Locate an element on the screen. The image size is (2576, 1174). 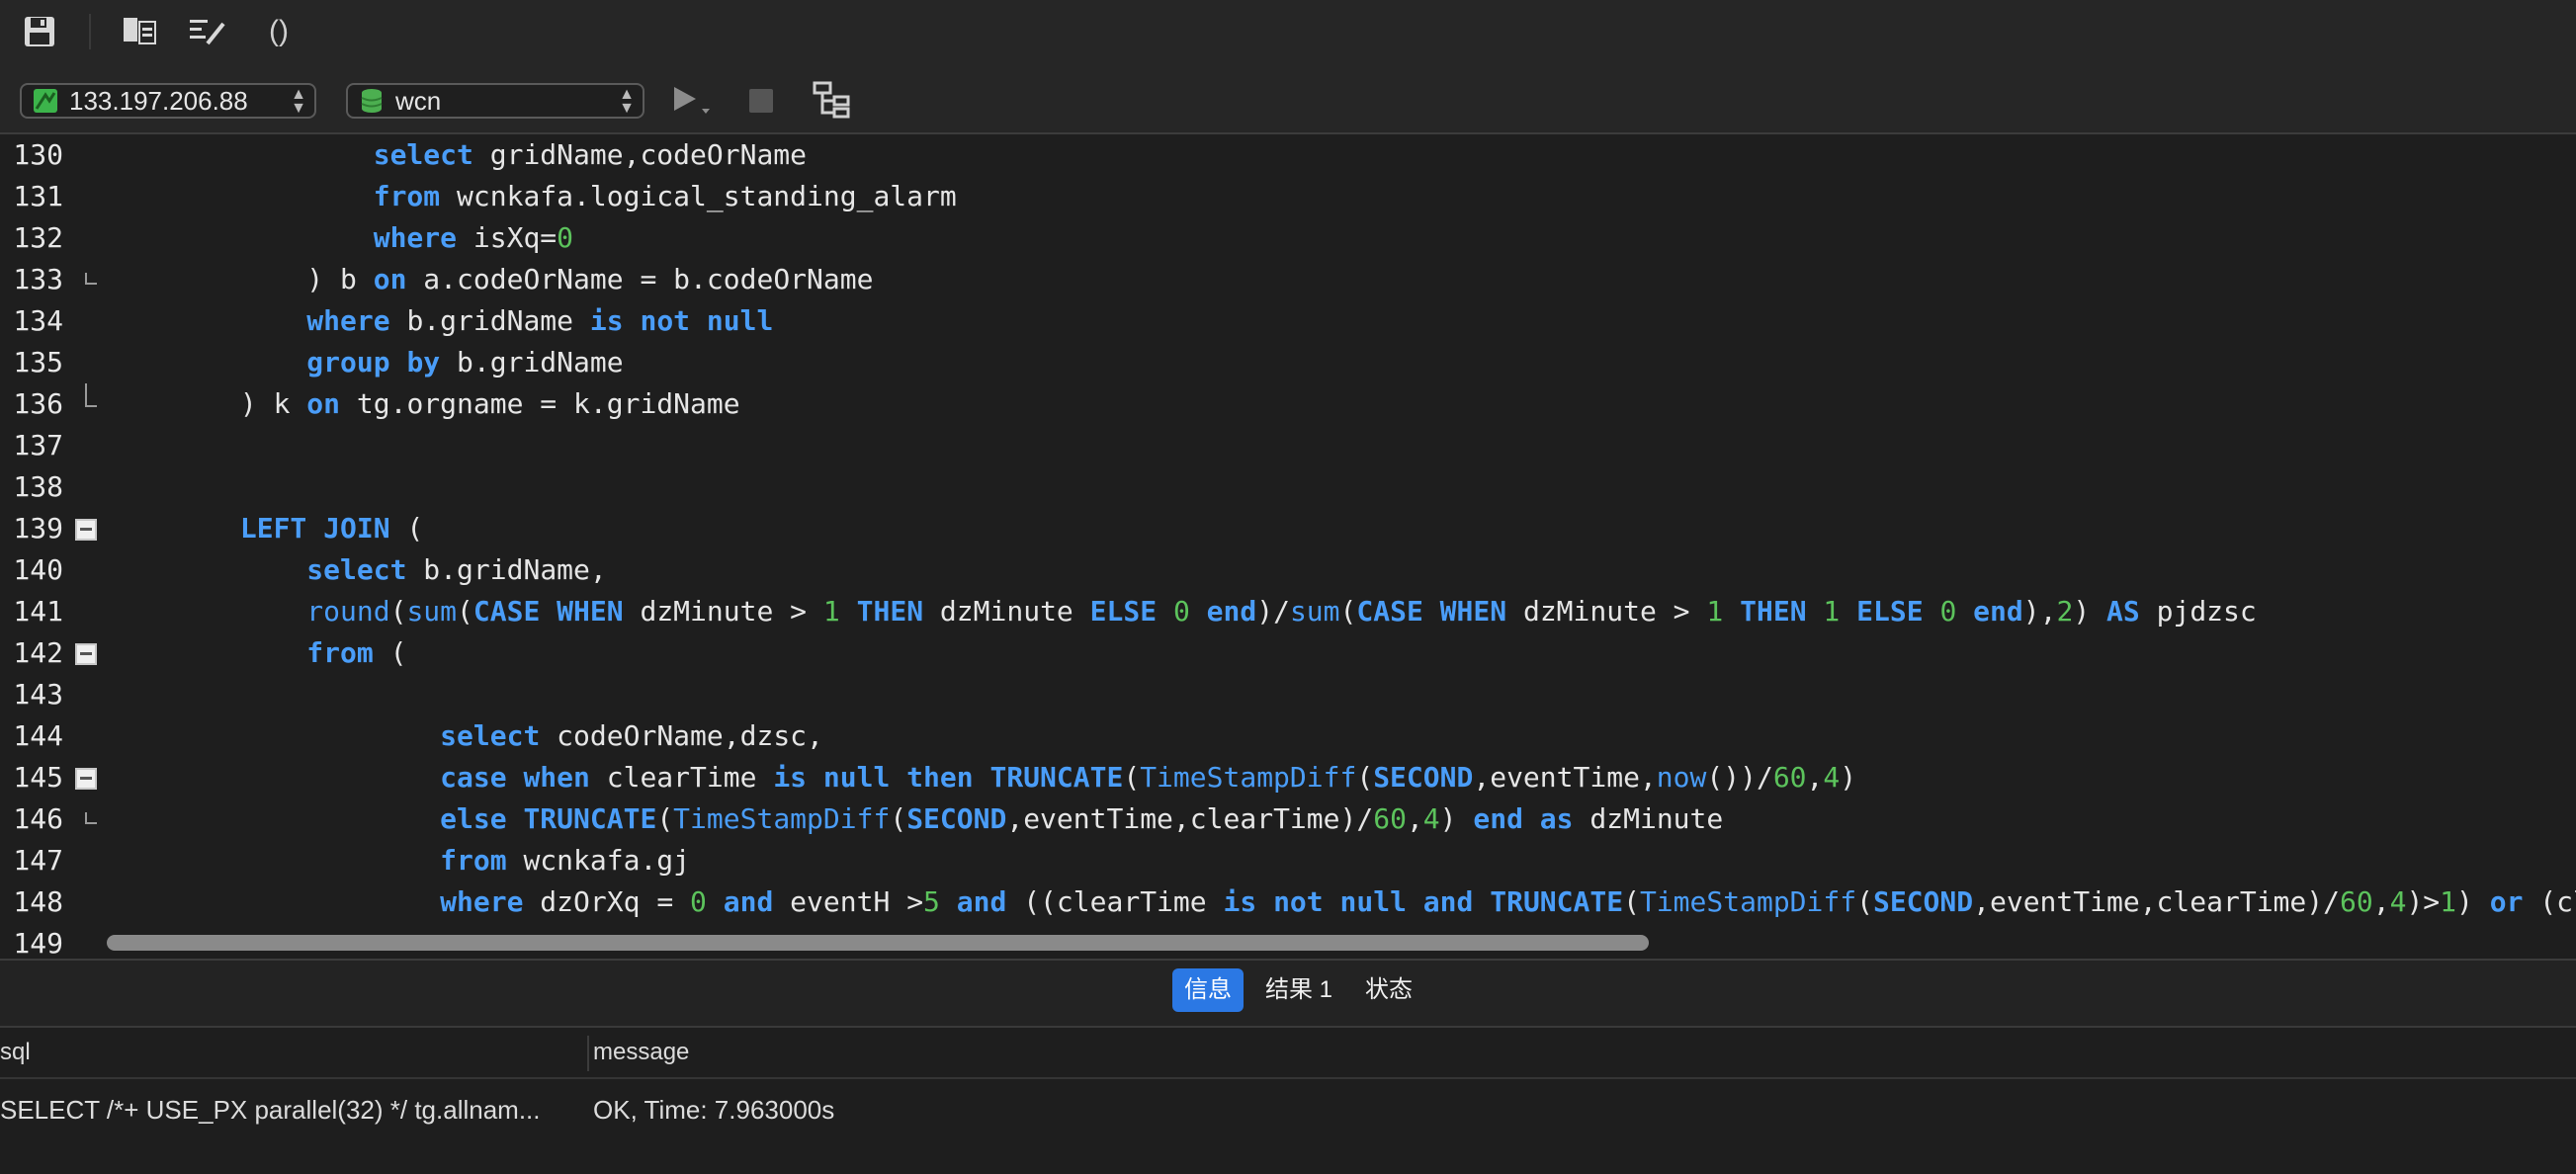
sql-text: )/ is located at coordinates (1273, 611).